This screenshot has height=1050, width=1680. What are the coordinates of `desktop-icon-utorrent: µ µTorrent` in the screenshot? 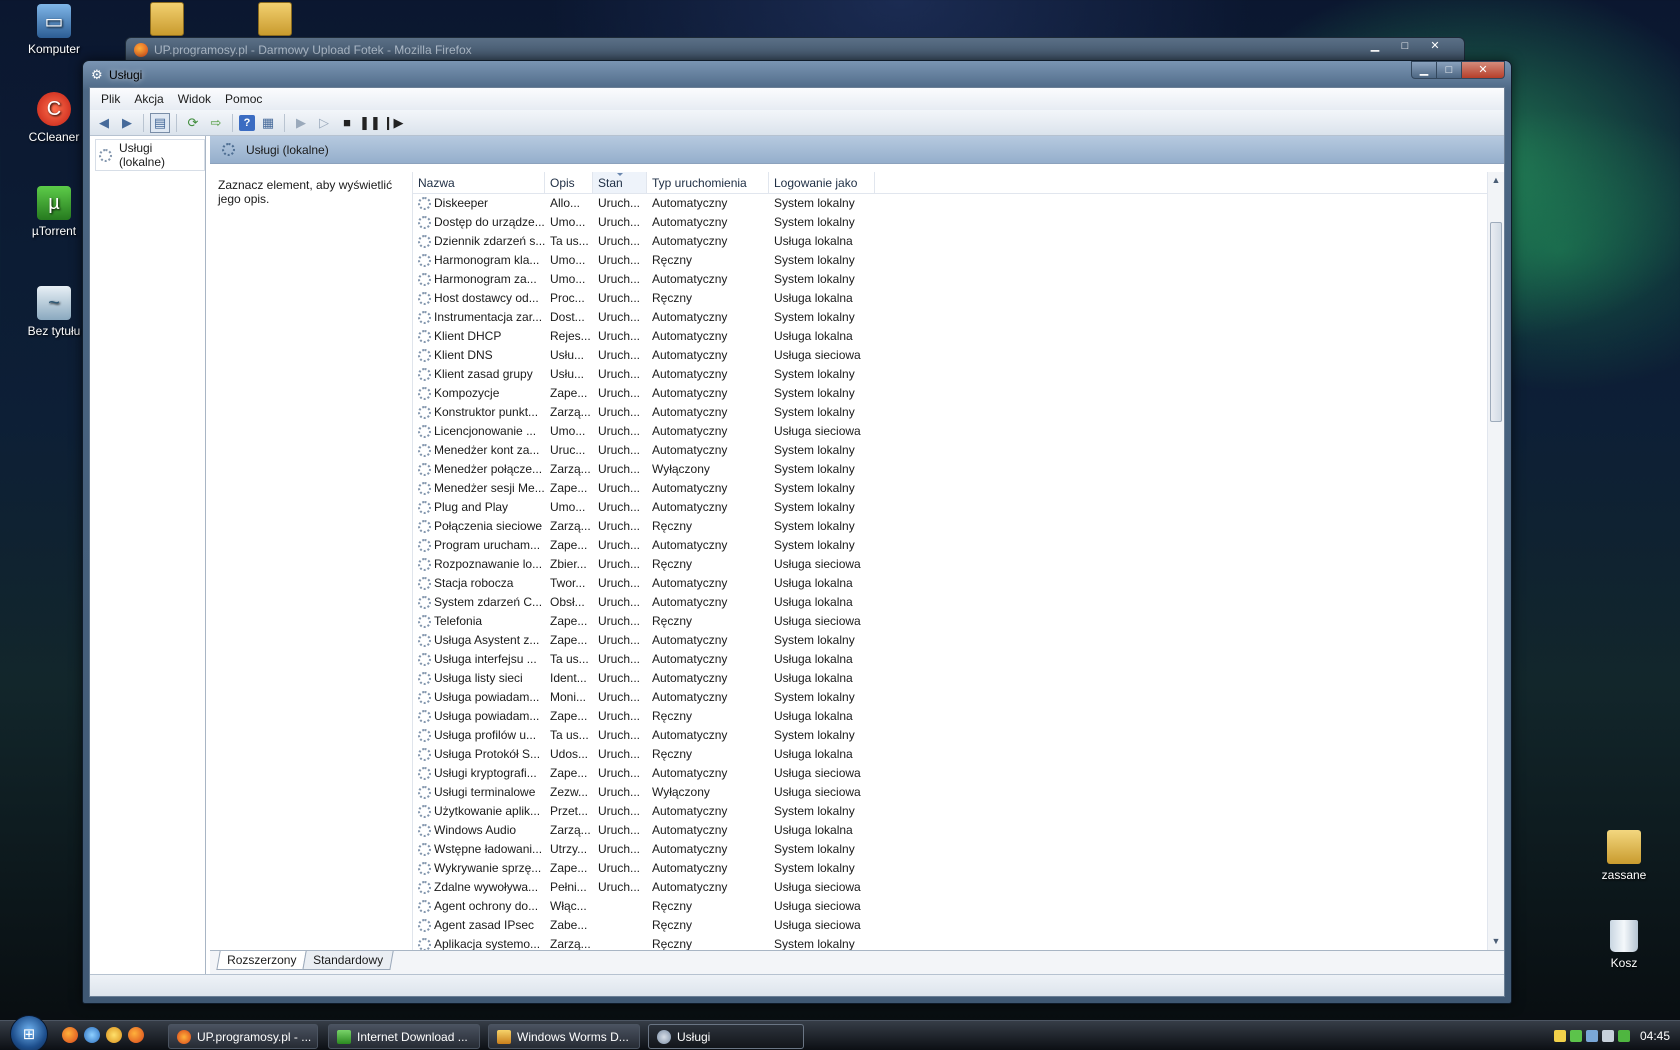 It's located at (54, 212).